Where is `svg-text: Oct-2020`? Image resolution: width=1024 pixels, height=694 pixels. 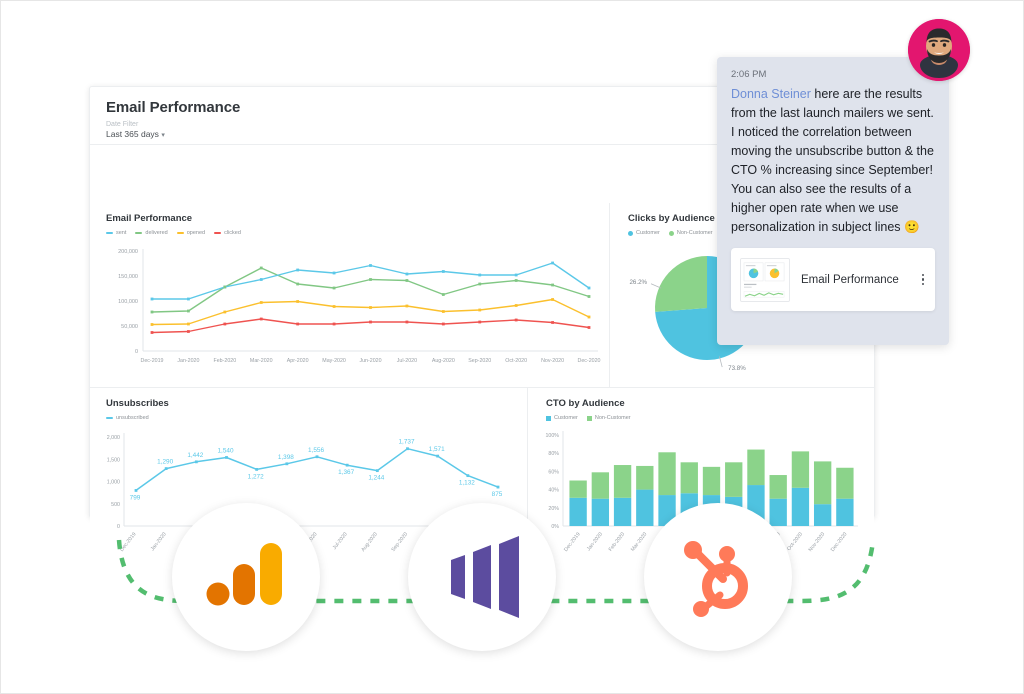
svg-text: Oct-2020 is located at coordinates (516, 361).